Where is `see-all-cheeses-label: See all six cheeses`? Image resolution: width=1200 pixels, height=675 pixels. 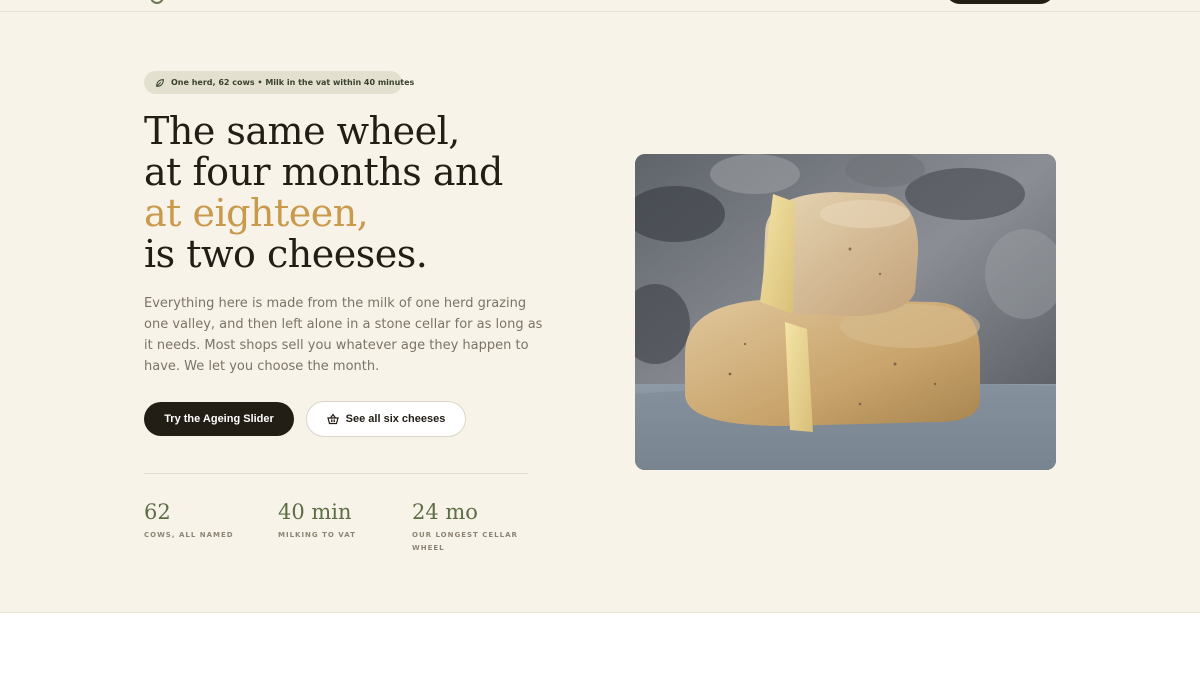
see-all-cheeses-label: See all six cheeses is located at coordinates (395, 419).